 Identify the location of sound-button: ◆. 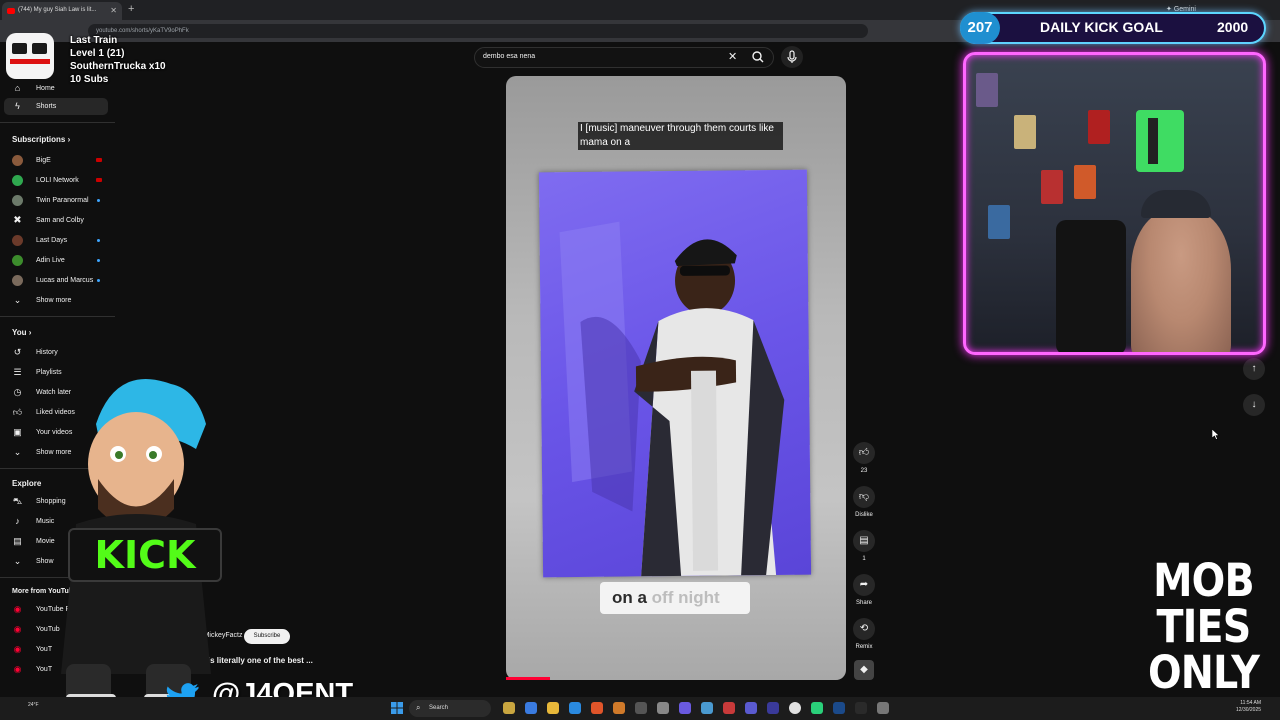
(864, 670).